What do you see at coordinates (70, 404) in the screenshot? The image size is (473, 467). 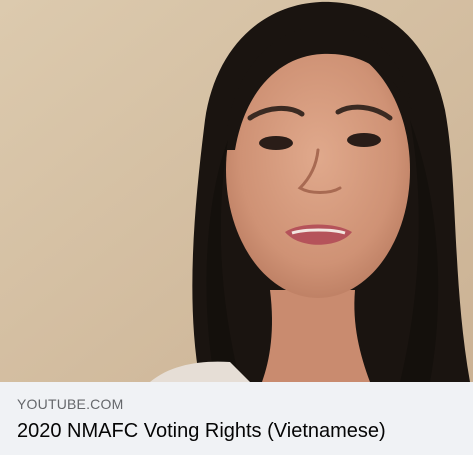 I see `link-domain: YOUTUBE.COM` at bounding box center [70, 404].